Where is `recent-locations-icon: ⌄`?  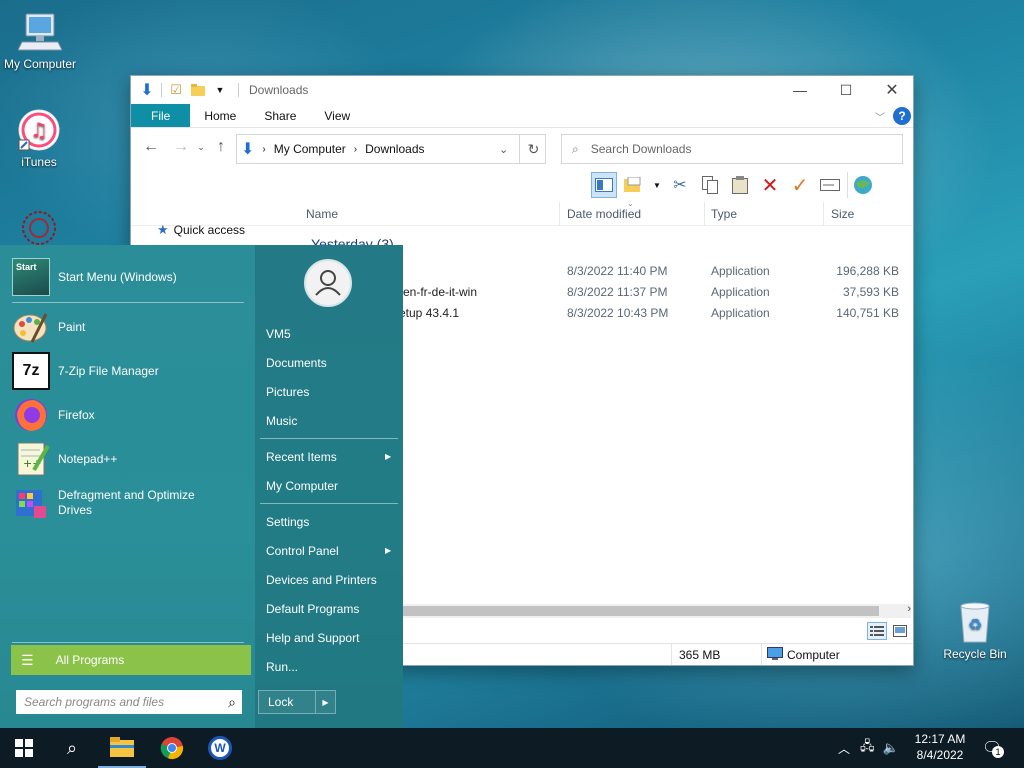
recent-locations-icon: ⌄ is located at coordinates (201, 147).